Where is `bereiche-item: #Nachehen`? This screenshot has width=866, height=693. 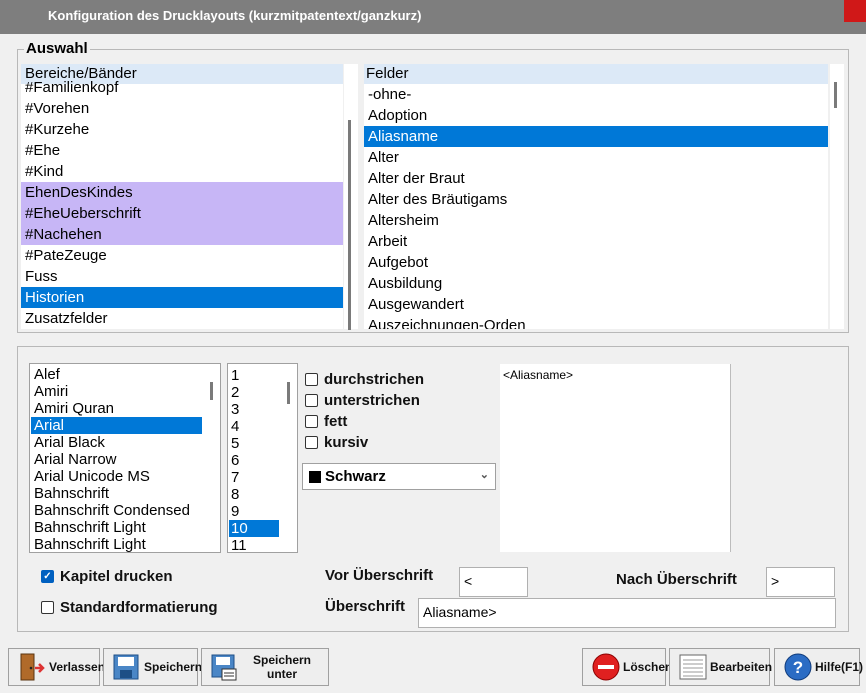
bereiche-item: #Nachehen is located at coordinates (182, 234).